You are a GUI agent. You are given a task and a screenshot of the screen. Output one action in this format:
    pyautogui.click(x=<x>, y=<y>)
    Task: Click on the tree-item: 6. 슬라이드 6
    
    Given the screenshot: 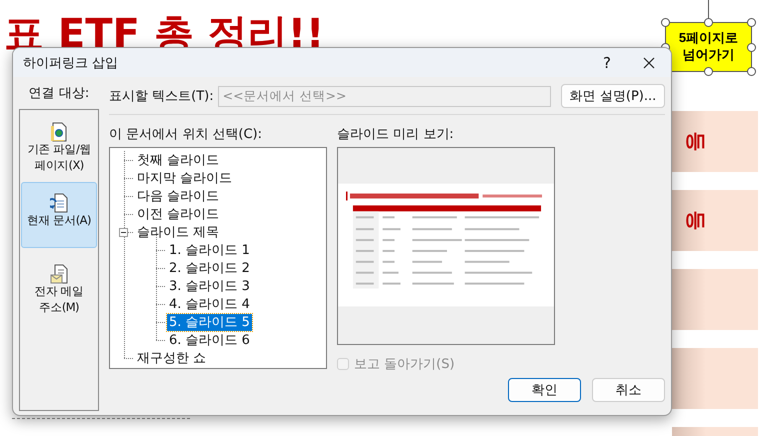 What is the action you would take?
    pyautogui.click(x=209, y=340)
    